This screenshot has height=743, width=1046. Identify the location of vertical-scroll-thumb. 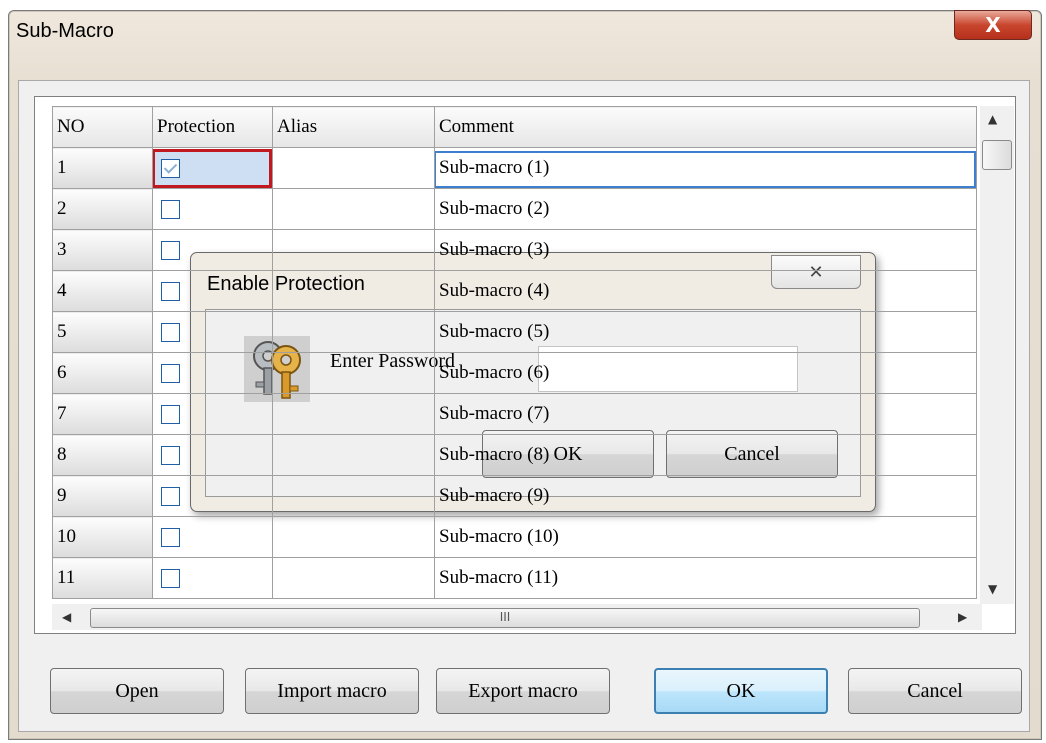
(997, 155).